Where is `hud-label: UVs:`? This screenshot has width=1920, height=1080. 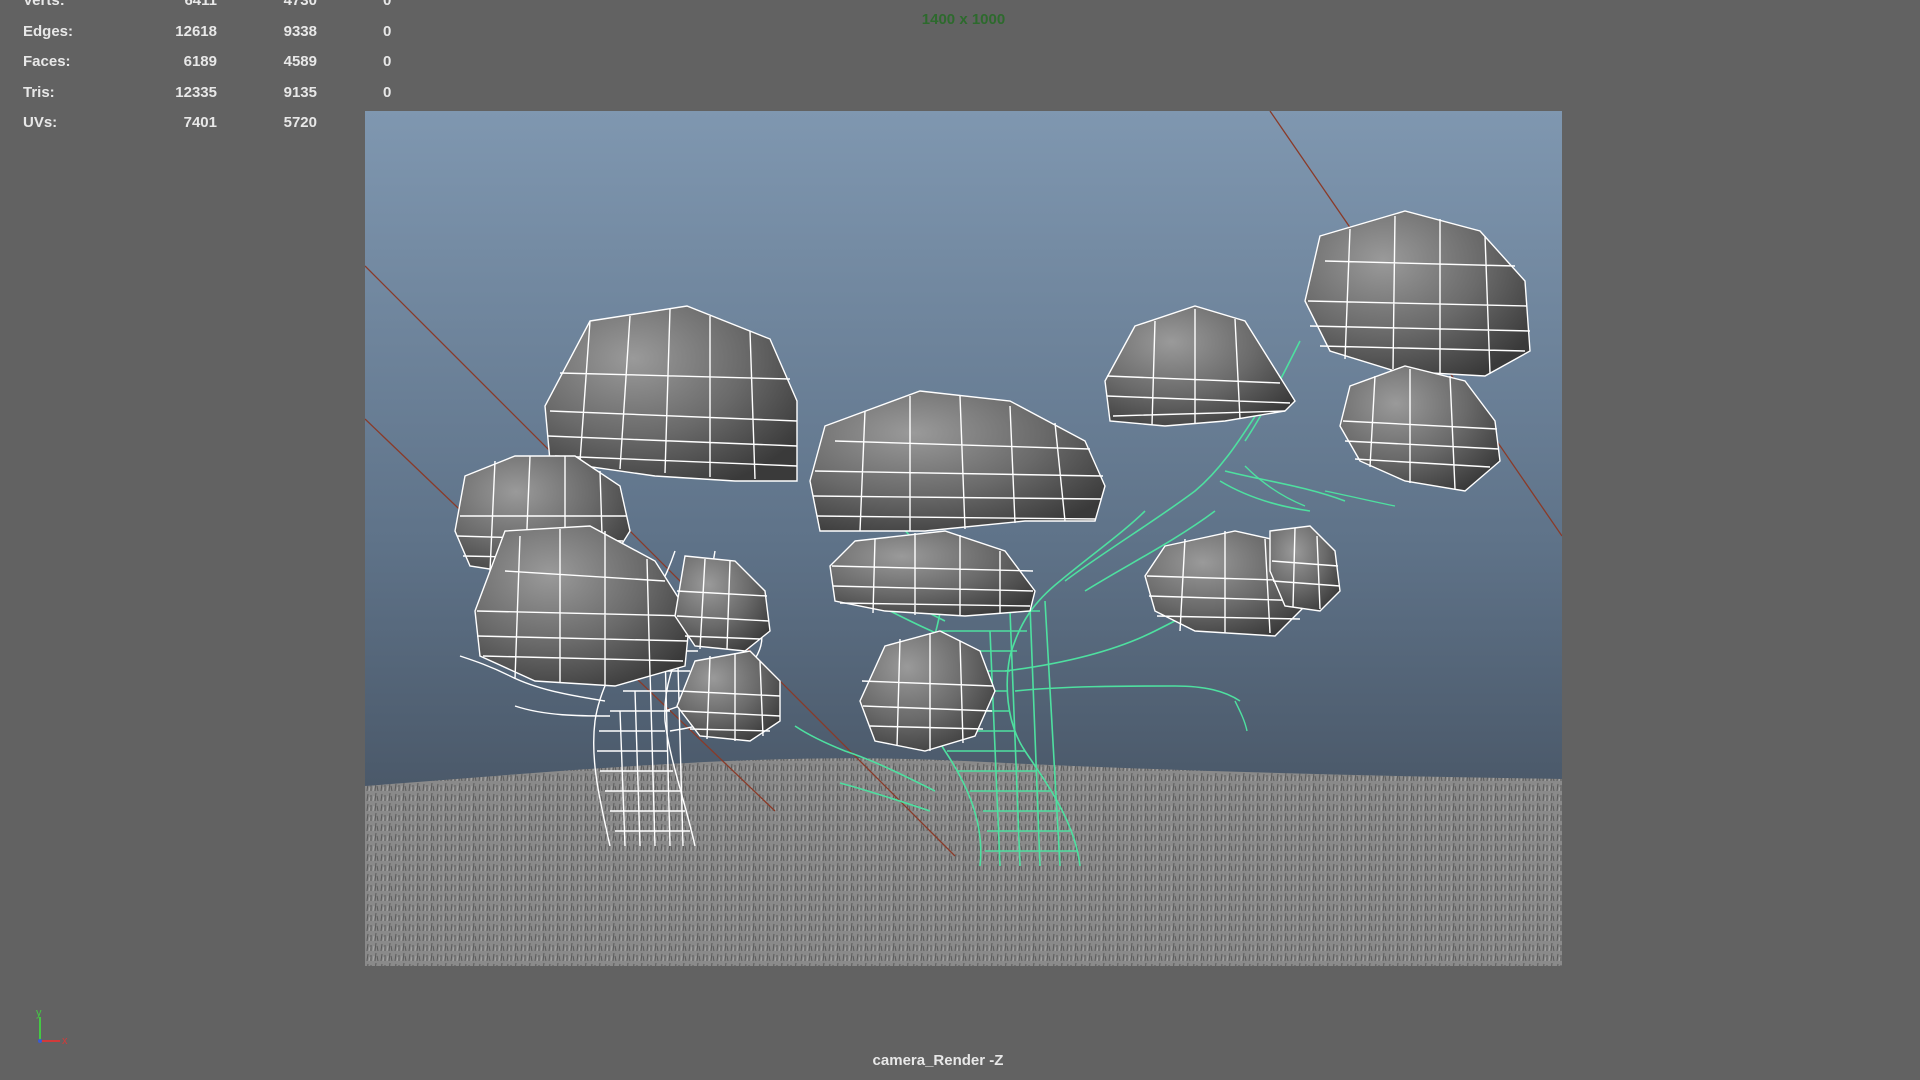 hud-label: UVs: is located at coordinates (40, 123).